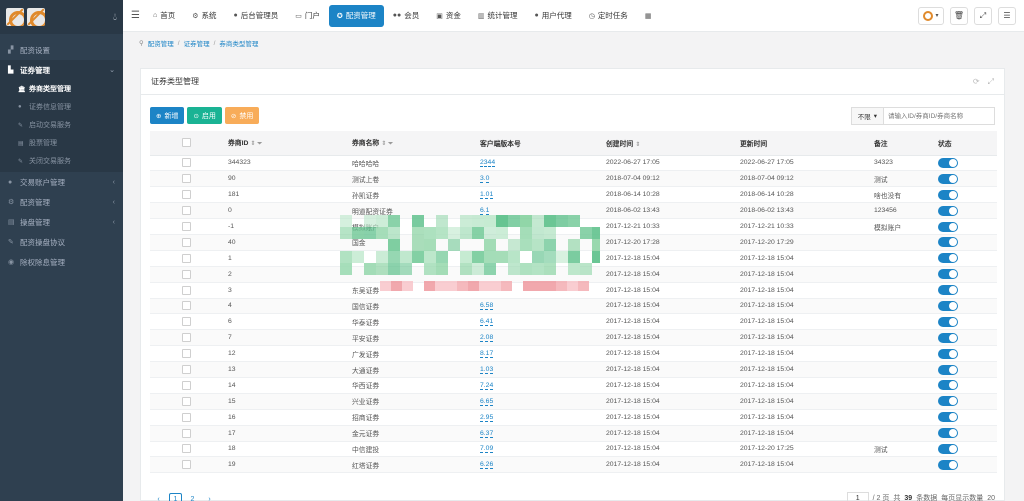 The height and width of the screenshot is (501, 1024). Describe the element at coordinates (939, 116) in the screenshot. I see `search-input` at that location.